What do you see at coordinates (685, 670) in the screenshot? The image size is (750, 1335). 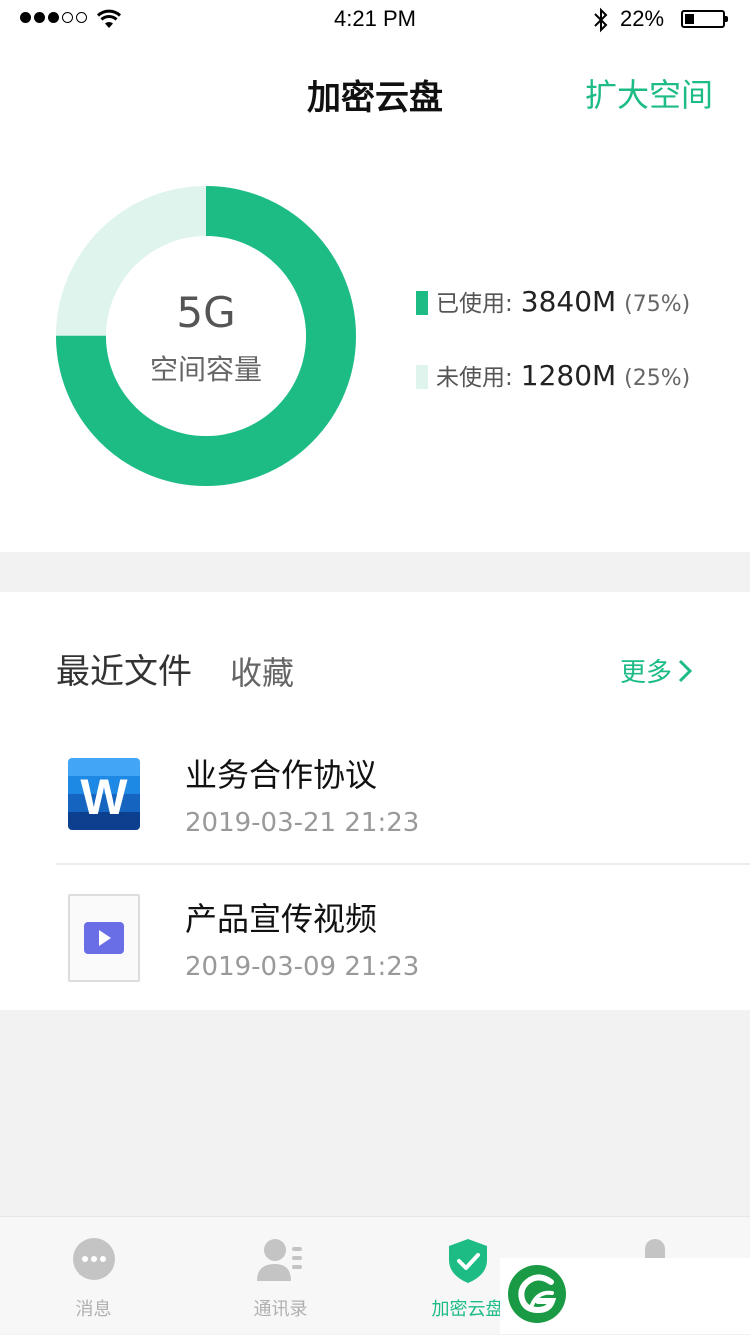 I see `chevron-right-icon` at bounding box center [685, 670].